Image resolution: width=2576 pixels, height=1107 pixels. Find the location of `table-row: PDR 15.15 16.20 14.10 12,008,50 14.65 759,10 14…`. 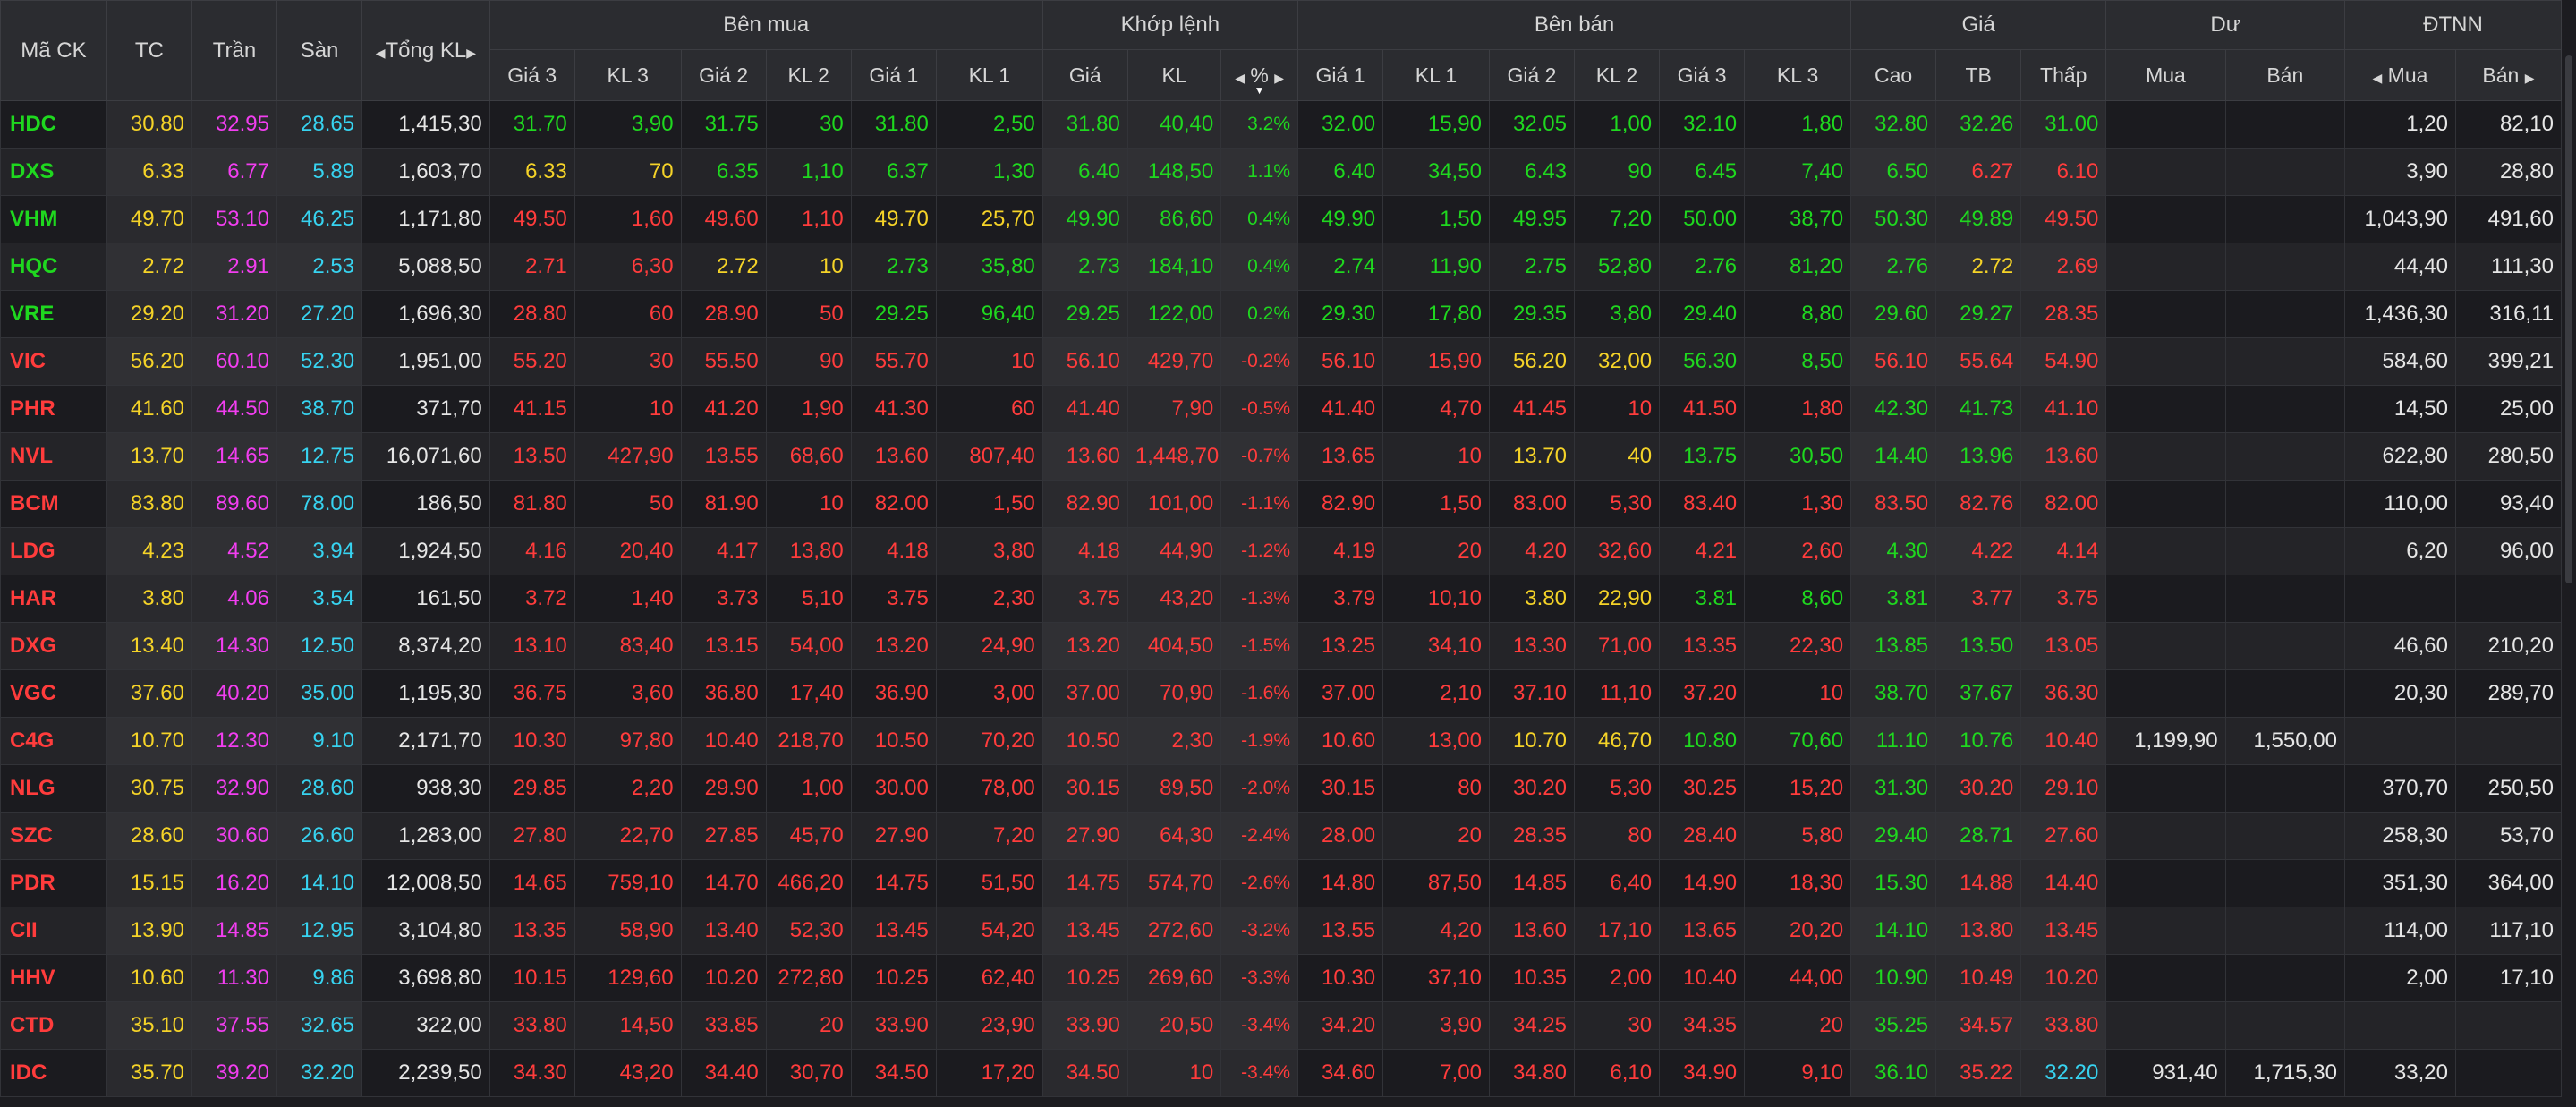

table-row: PDR 15.15 16.20 14.10 12,008,50 14.65 759,10 14… is located at coordinates (1281, 883).